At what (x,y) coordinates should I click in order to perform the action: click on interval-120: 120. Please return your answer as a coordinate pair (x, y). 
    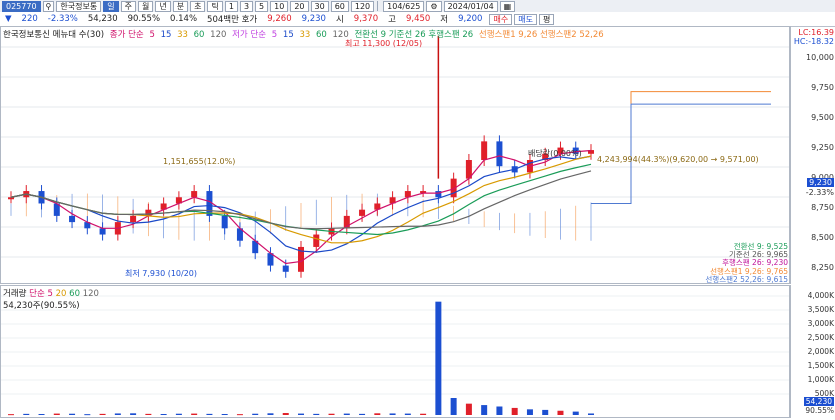
    Looking at the image, I should click on (362, 6).